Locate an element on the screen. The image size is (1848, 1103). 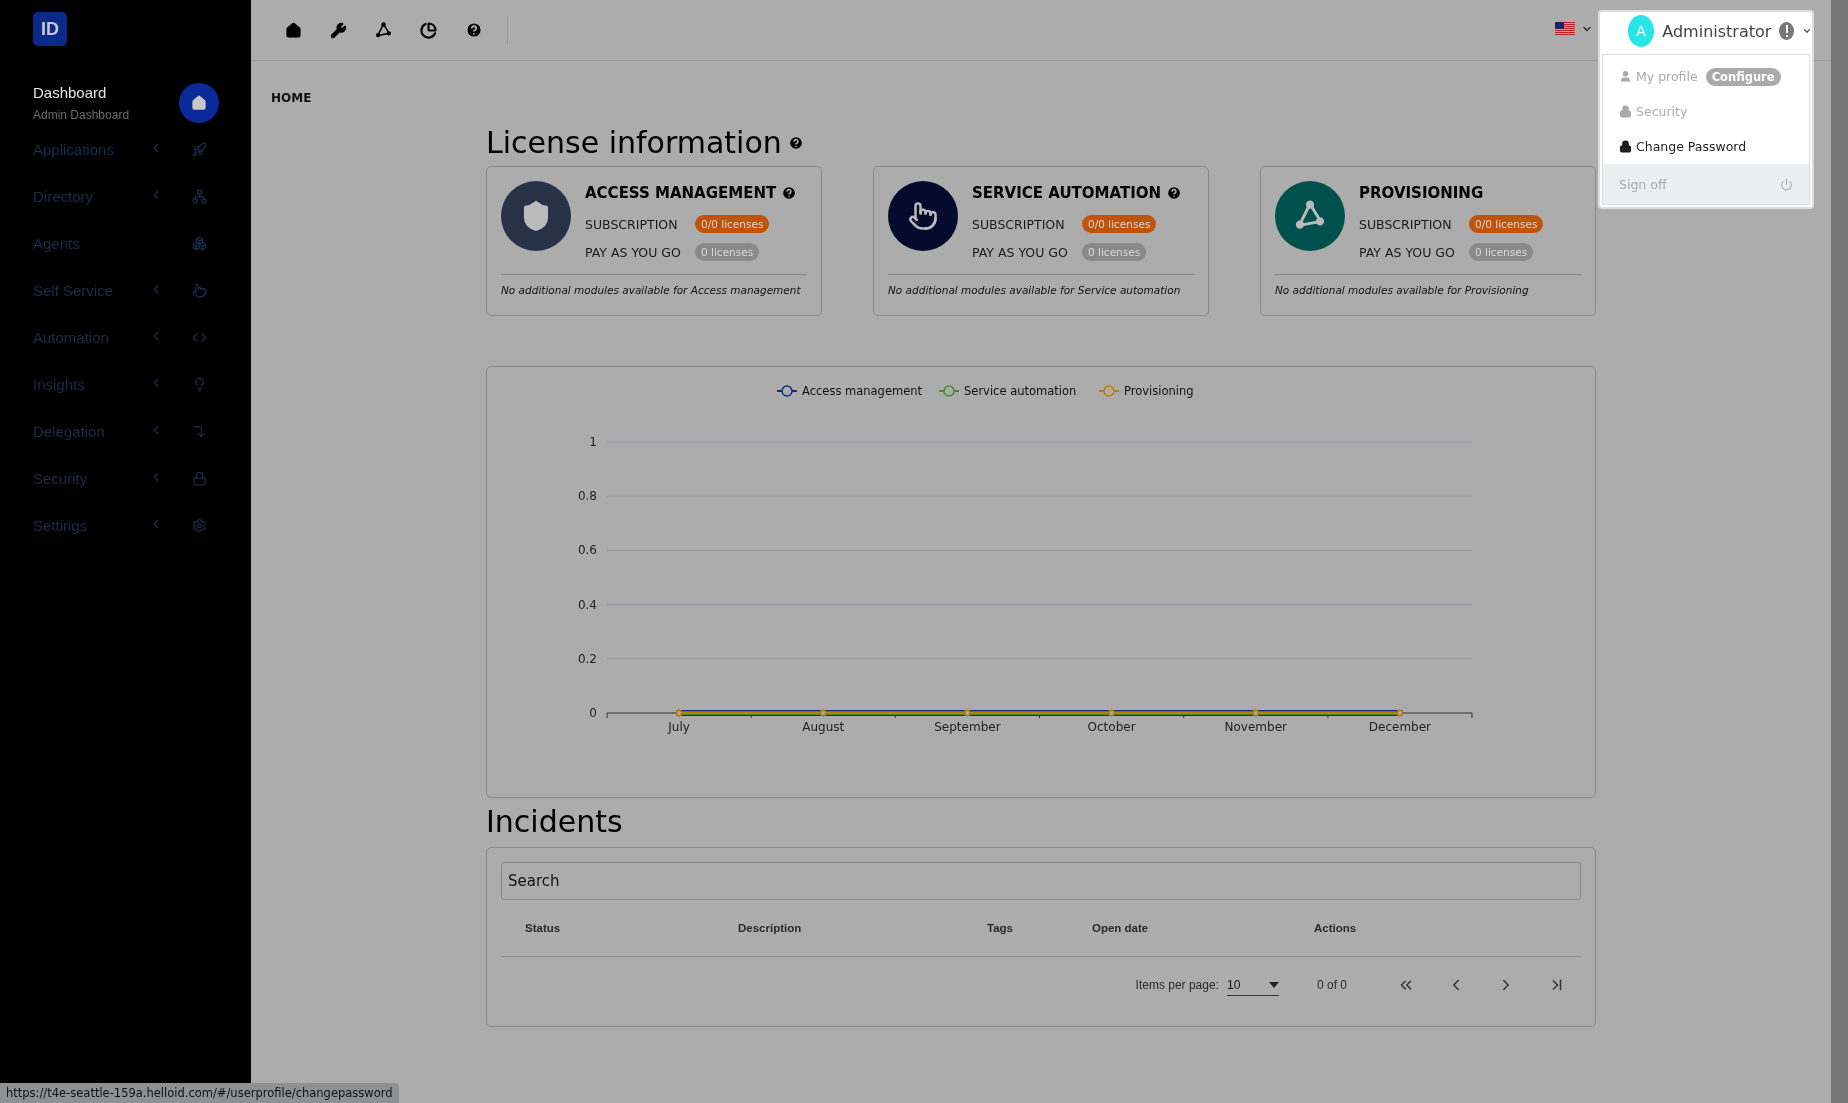
card-title: SERVICE AUTOMATION is located at coordinates (1067, 193).